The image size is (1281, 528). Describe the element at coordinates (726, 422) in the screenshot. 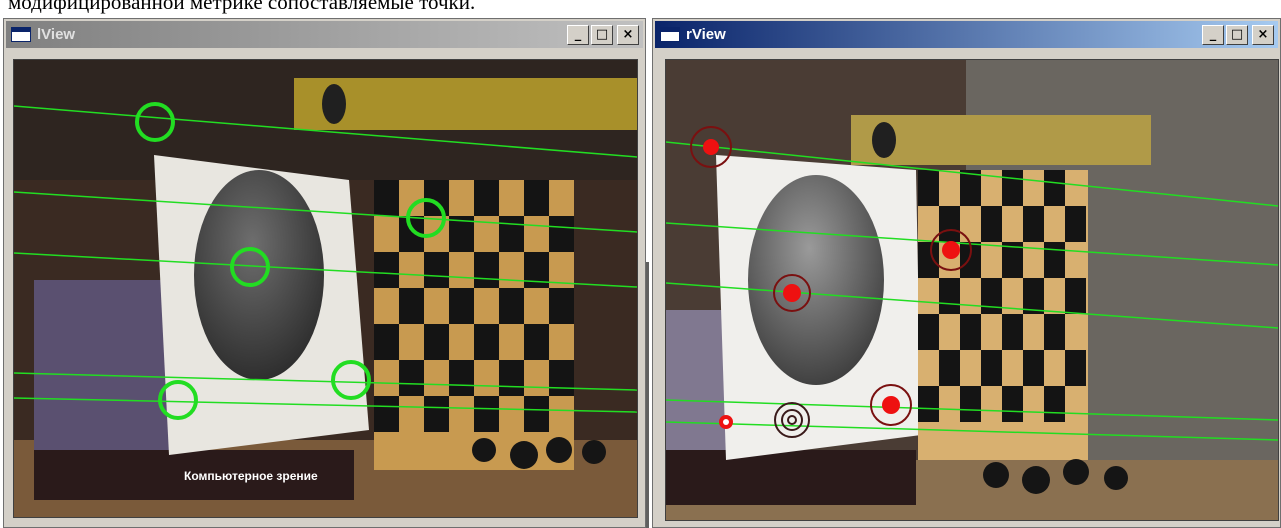

I see `unmatched-point` at that location.